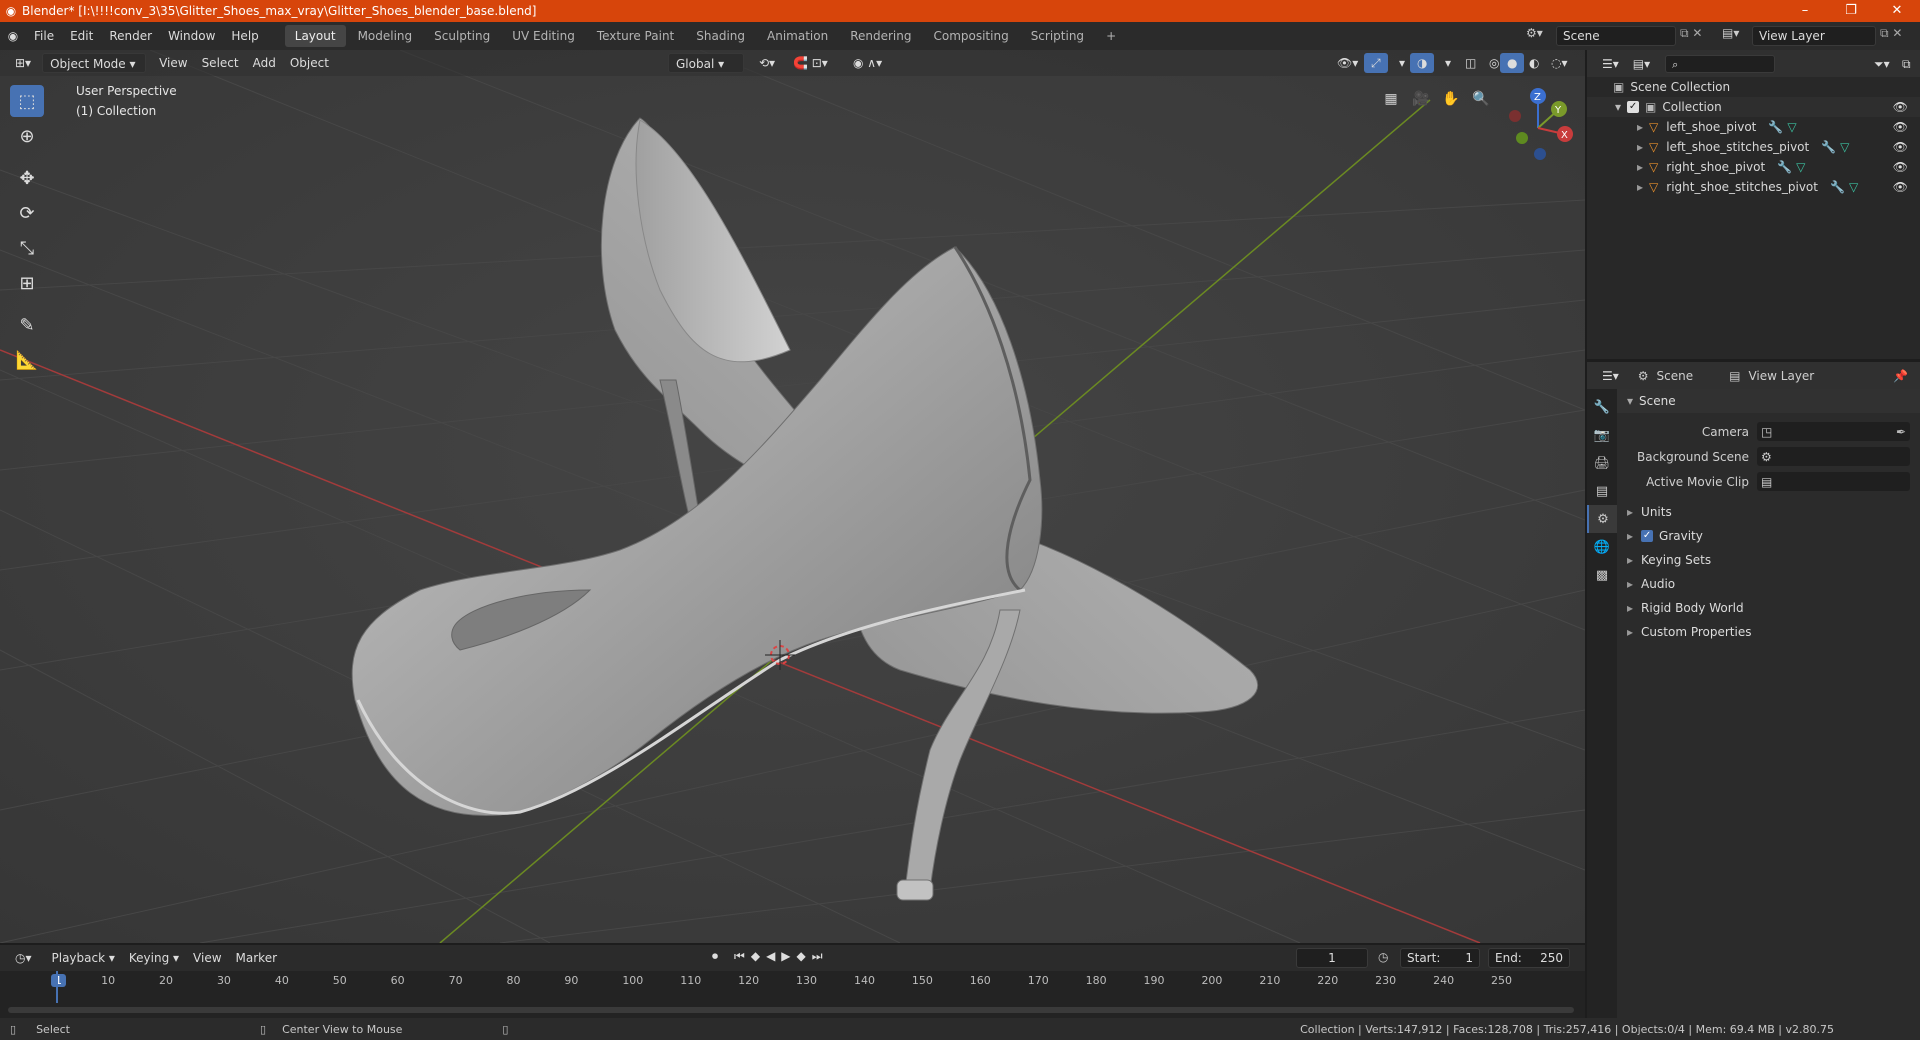  I want to click on gravity-section: ▸ ✓ Gravity, so click(1768, 536).